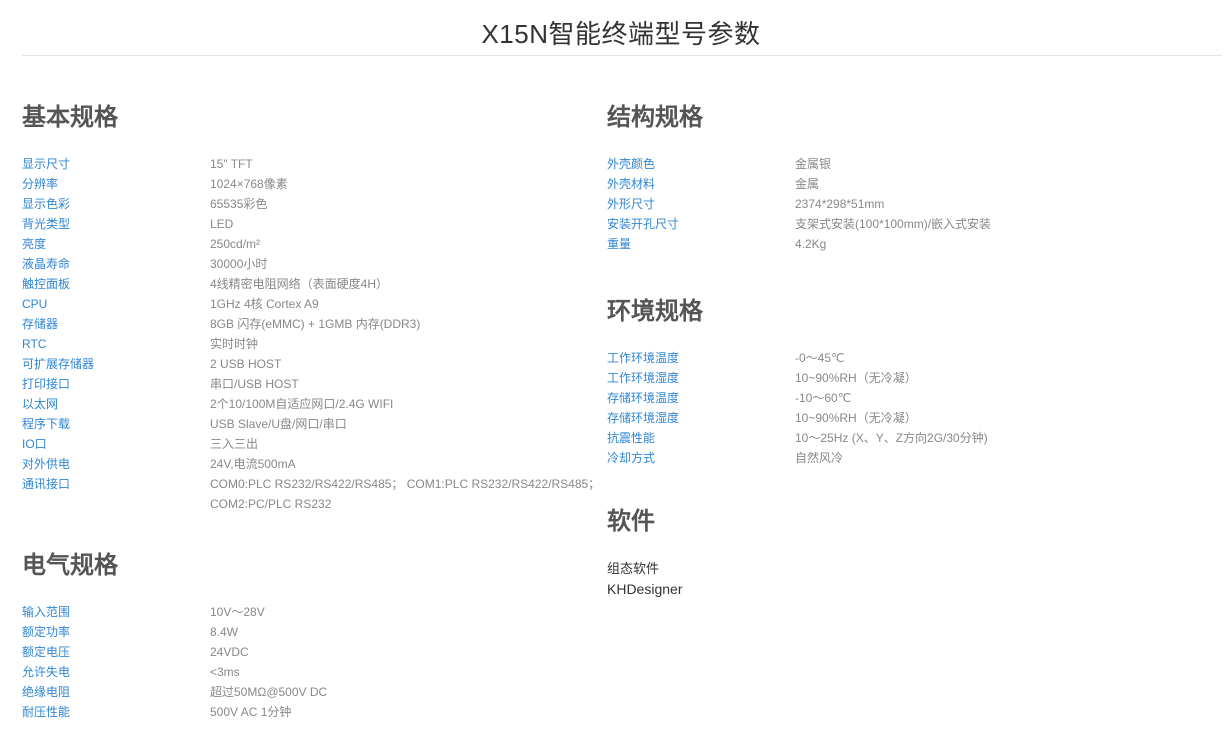 The image size is (1224, 754). What do you see at coordinates (225, 672) in the screenshot?
I see `spec-value: <3ms` at bounding box center [225, 672].